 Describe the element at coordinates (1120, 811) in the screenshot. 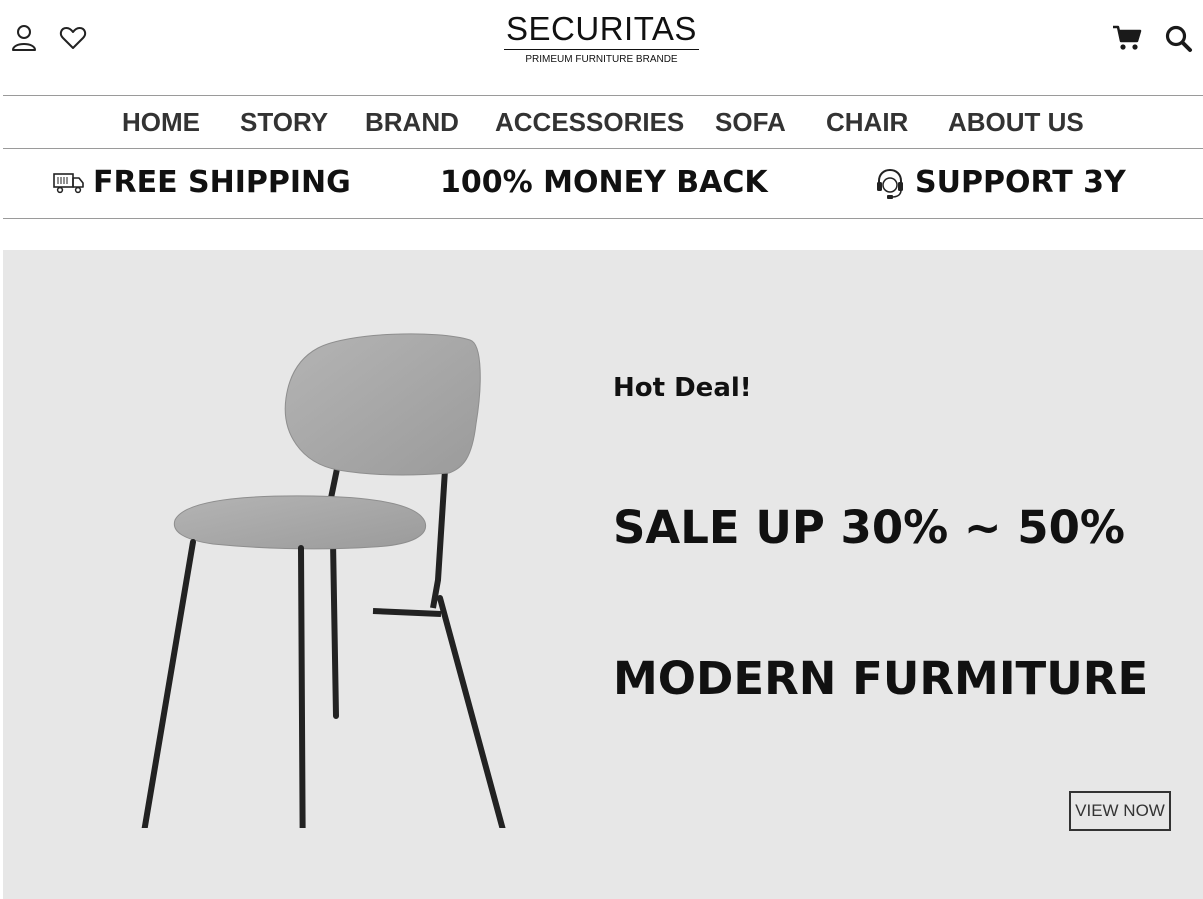

I see `view-now-button: VIEW NOW` at that location.